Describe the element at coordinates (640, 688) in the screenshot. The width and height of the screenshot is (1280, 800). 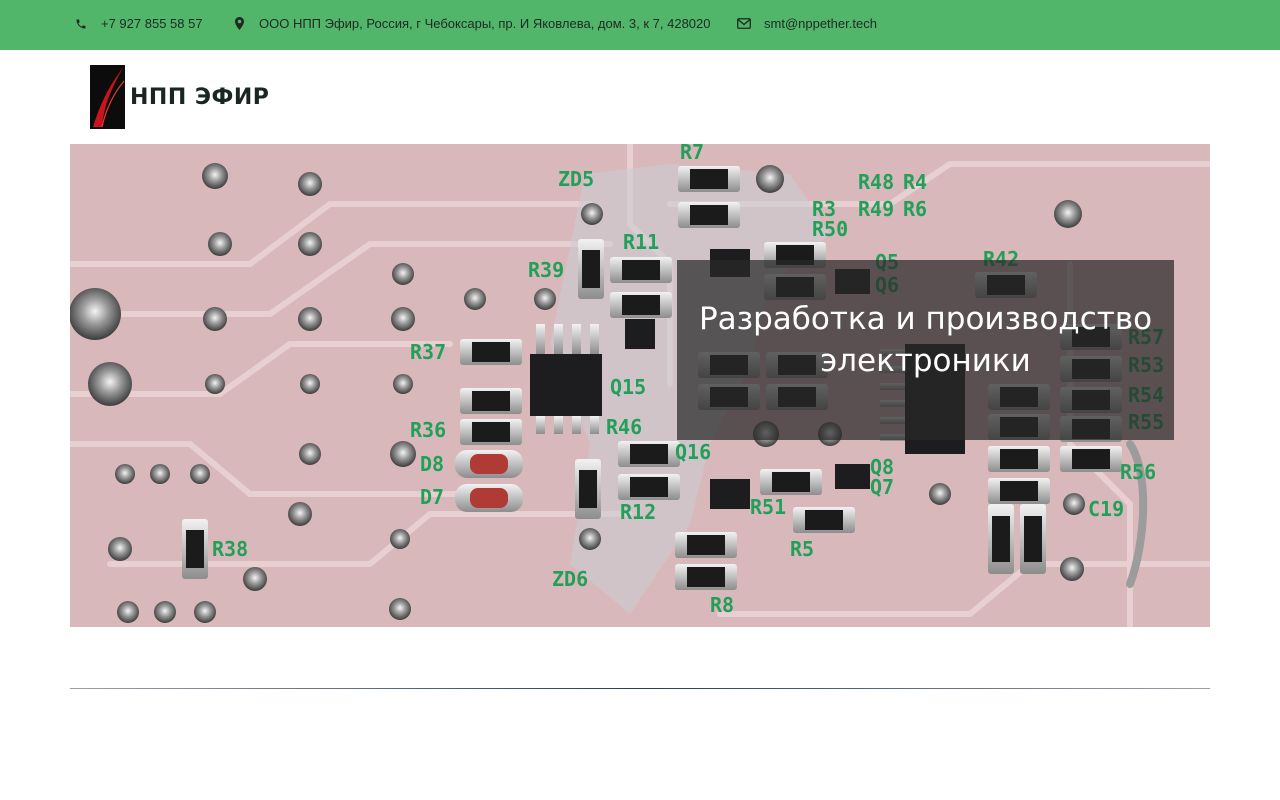
I see `section-divider` at that location.